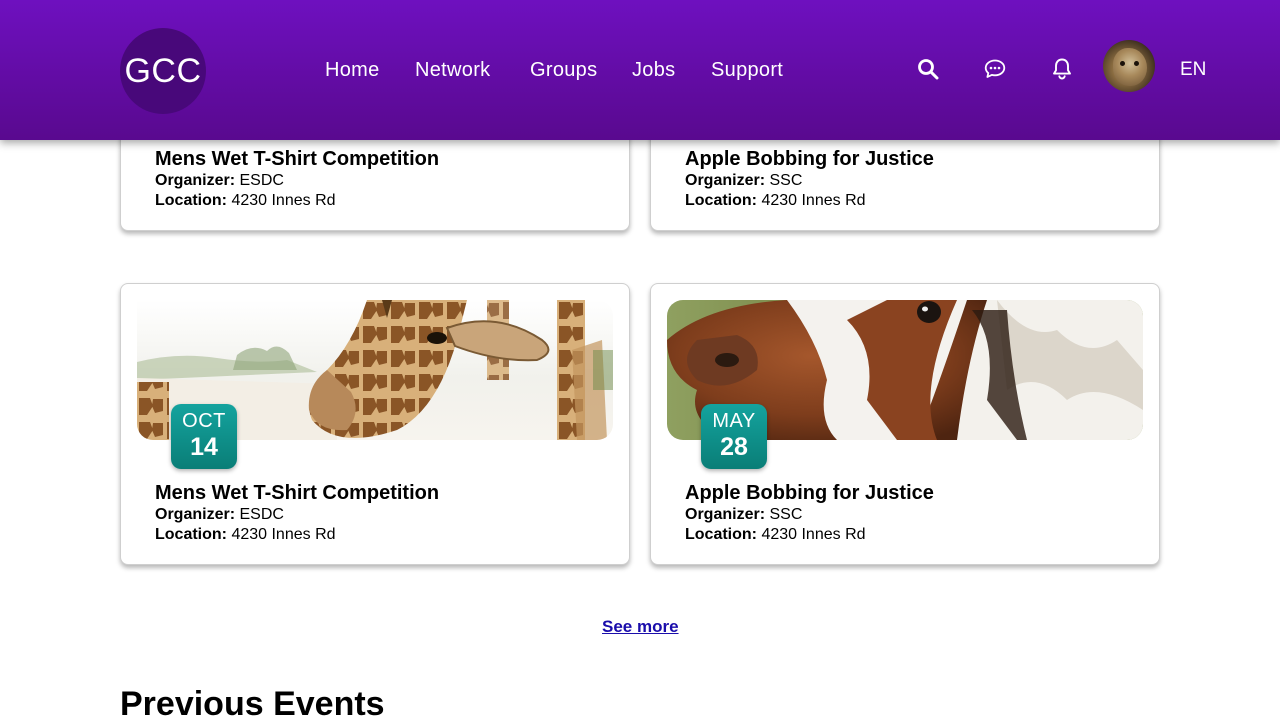  Describe the element at coordinates (352, 70) in the screenshot. I see `nav-home: Home` at that location.